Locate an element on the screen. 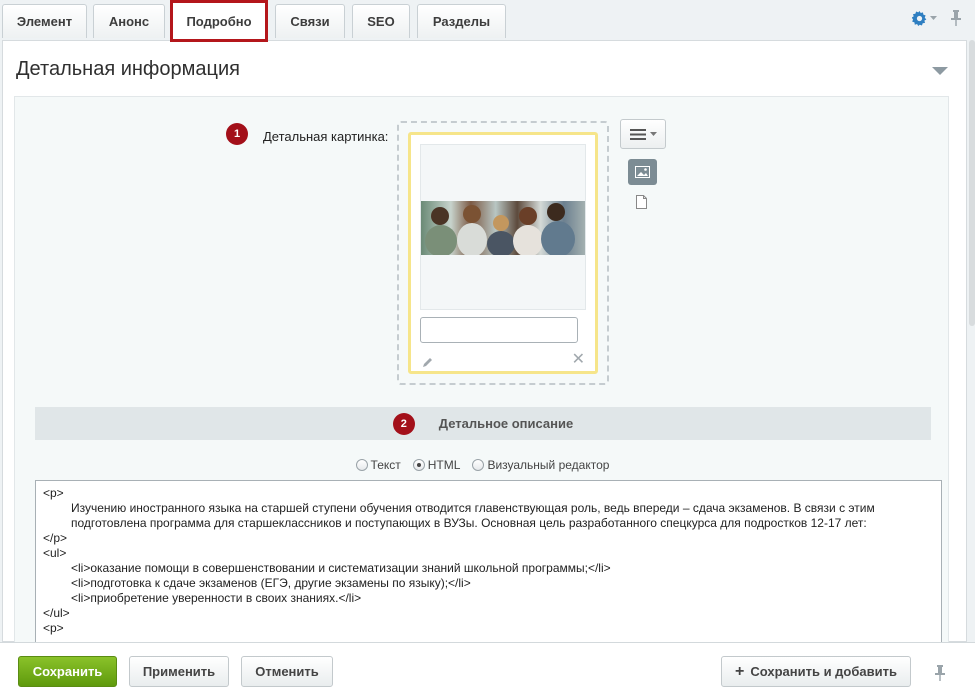 This screenshot has width=975, height=693. panel-title: Детальная информация is located at coordinates (128, 69).